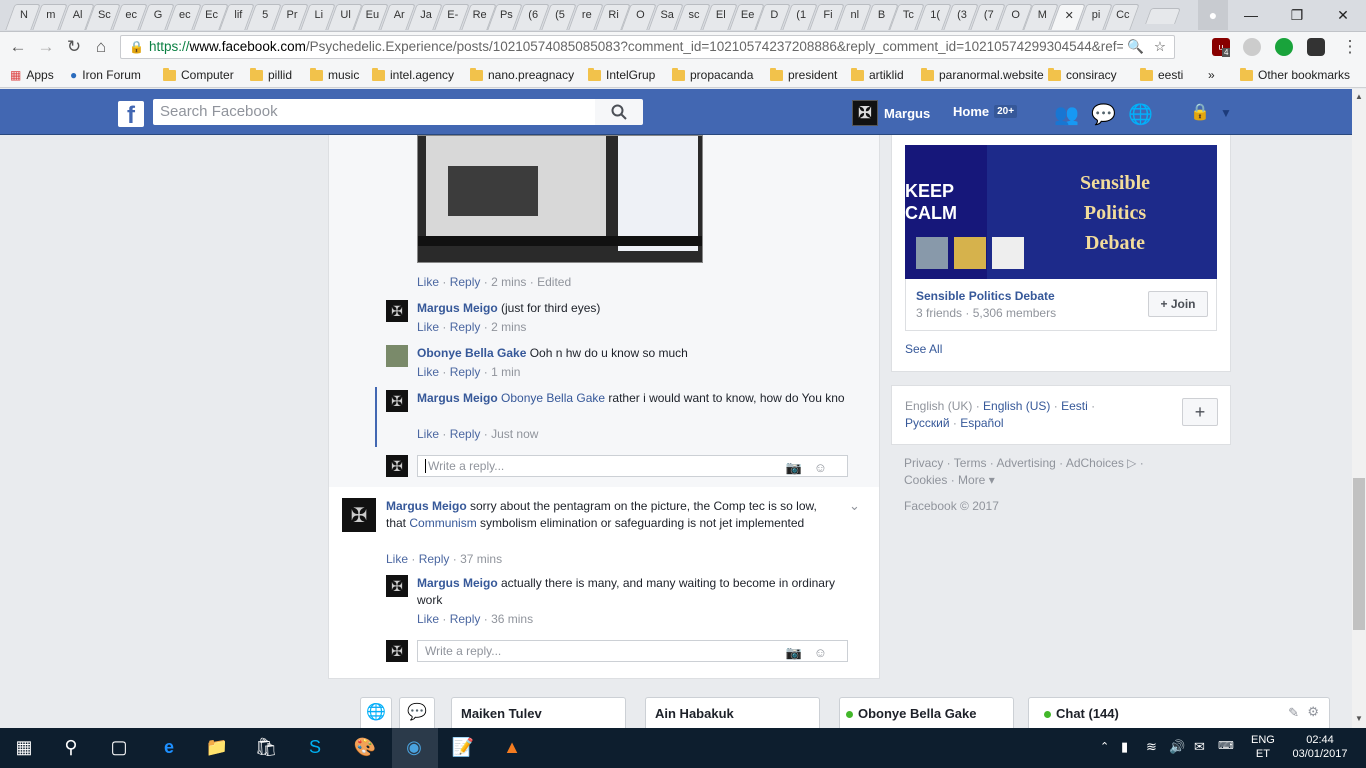 Image resolution: width=1366 pixels, height=768 pixels. I want to click on input-language: ENG ET, so click(1263, 747).